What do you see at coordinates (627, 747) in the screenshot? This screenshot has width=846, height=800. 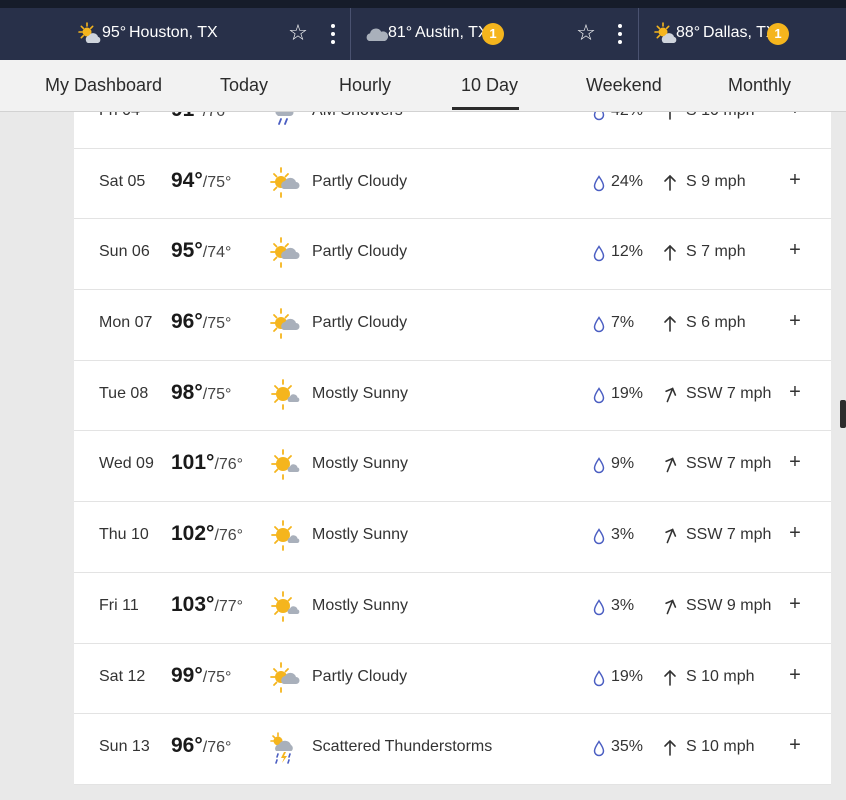 I see `precip-chance: 35%` at bounding box center [627, 747].